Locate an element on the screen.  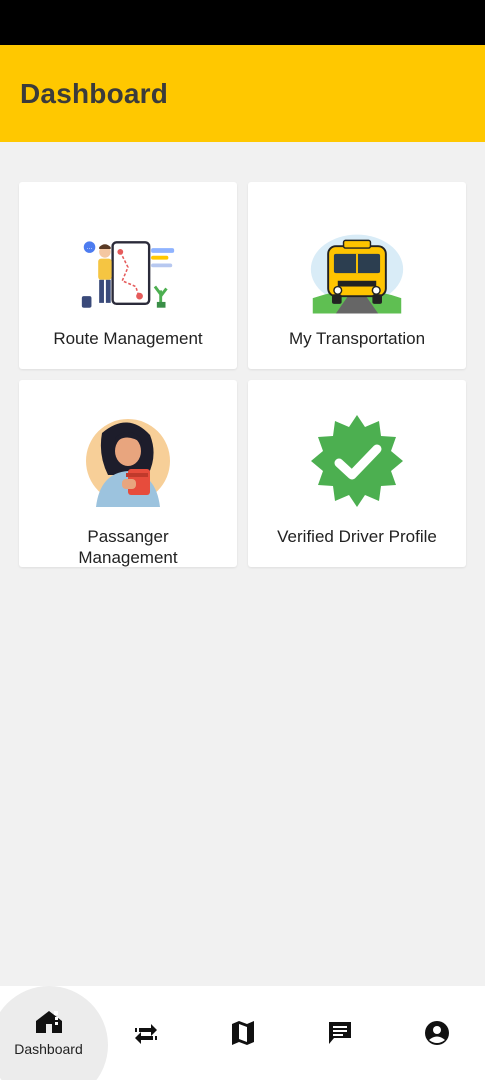
passenger-management-label: Passanger Management is located at coordinates (128, 547).